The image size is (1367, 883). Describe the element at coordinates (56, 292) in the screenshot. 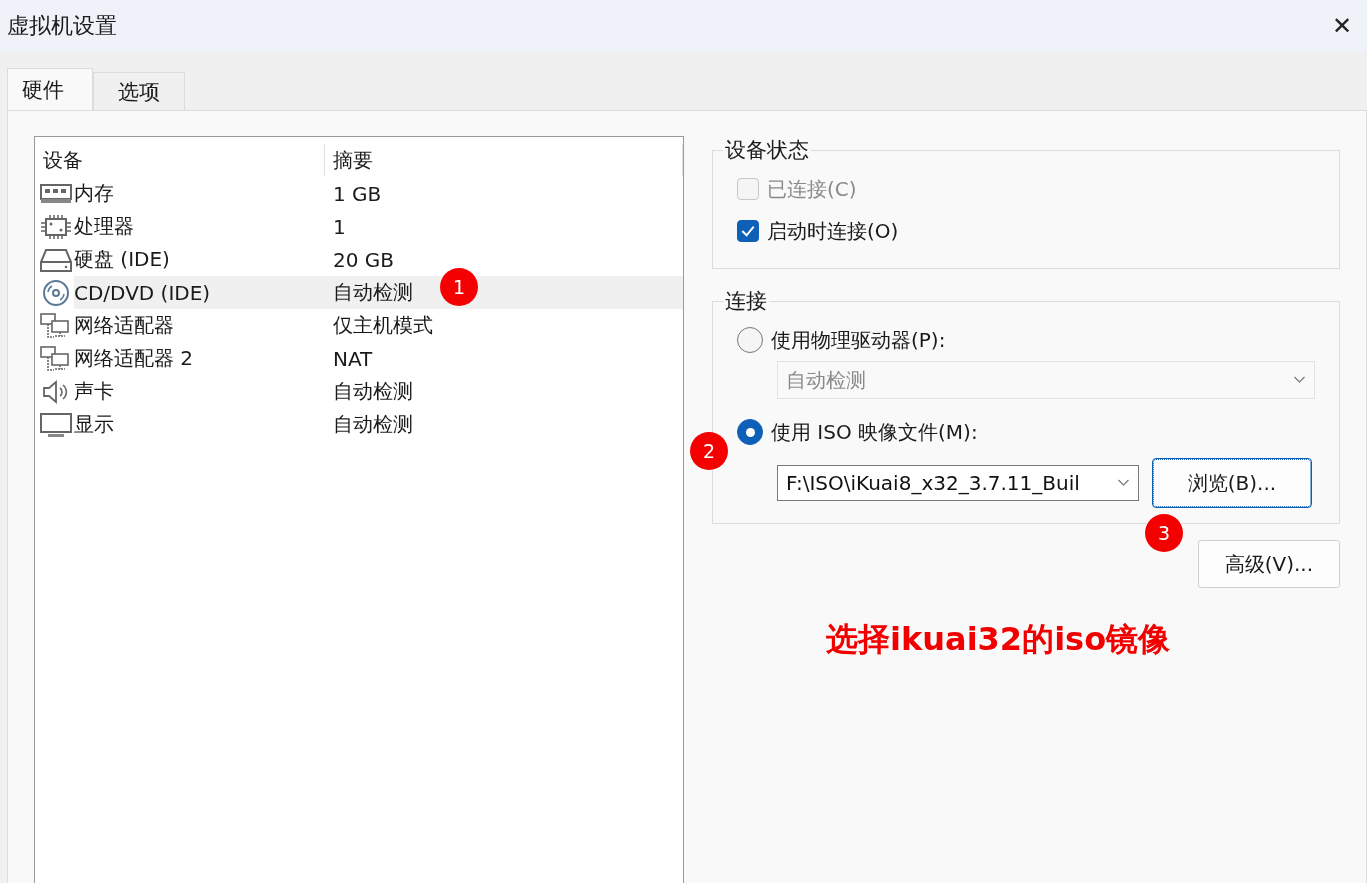

I see `disc-icon` at that location.